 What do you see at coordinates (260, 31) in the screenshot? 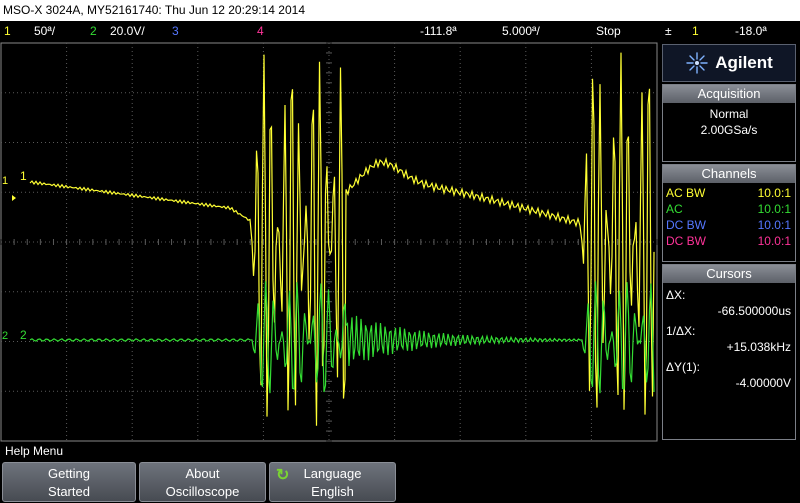
I see `ch4-number: 4` at bounding box center [260, 31].